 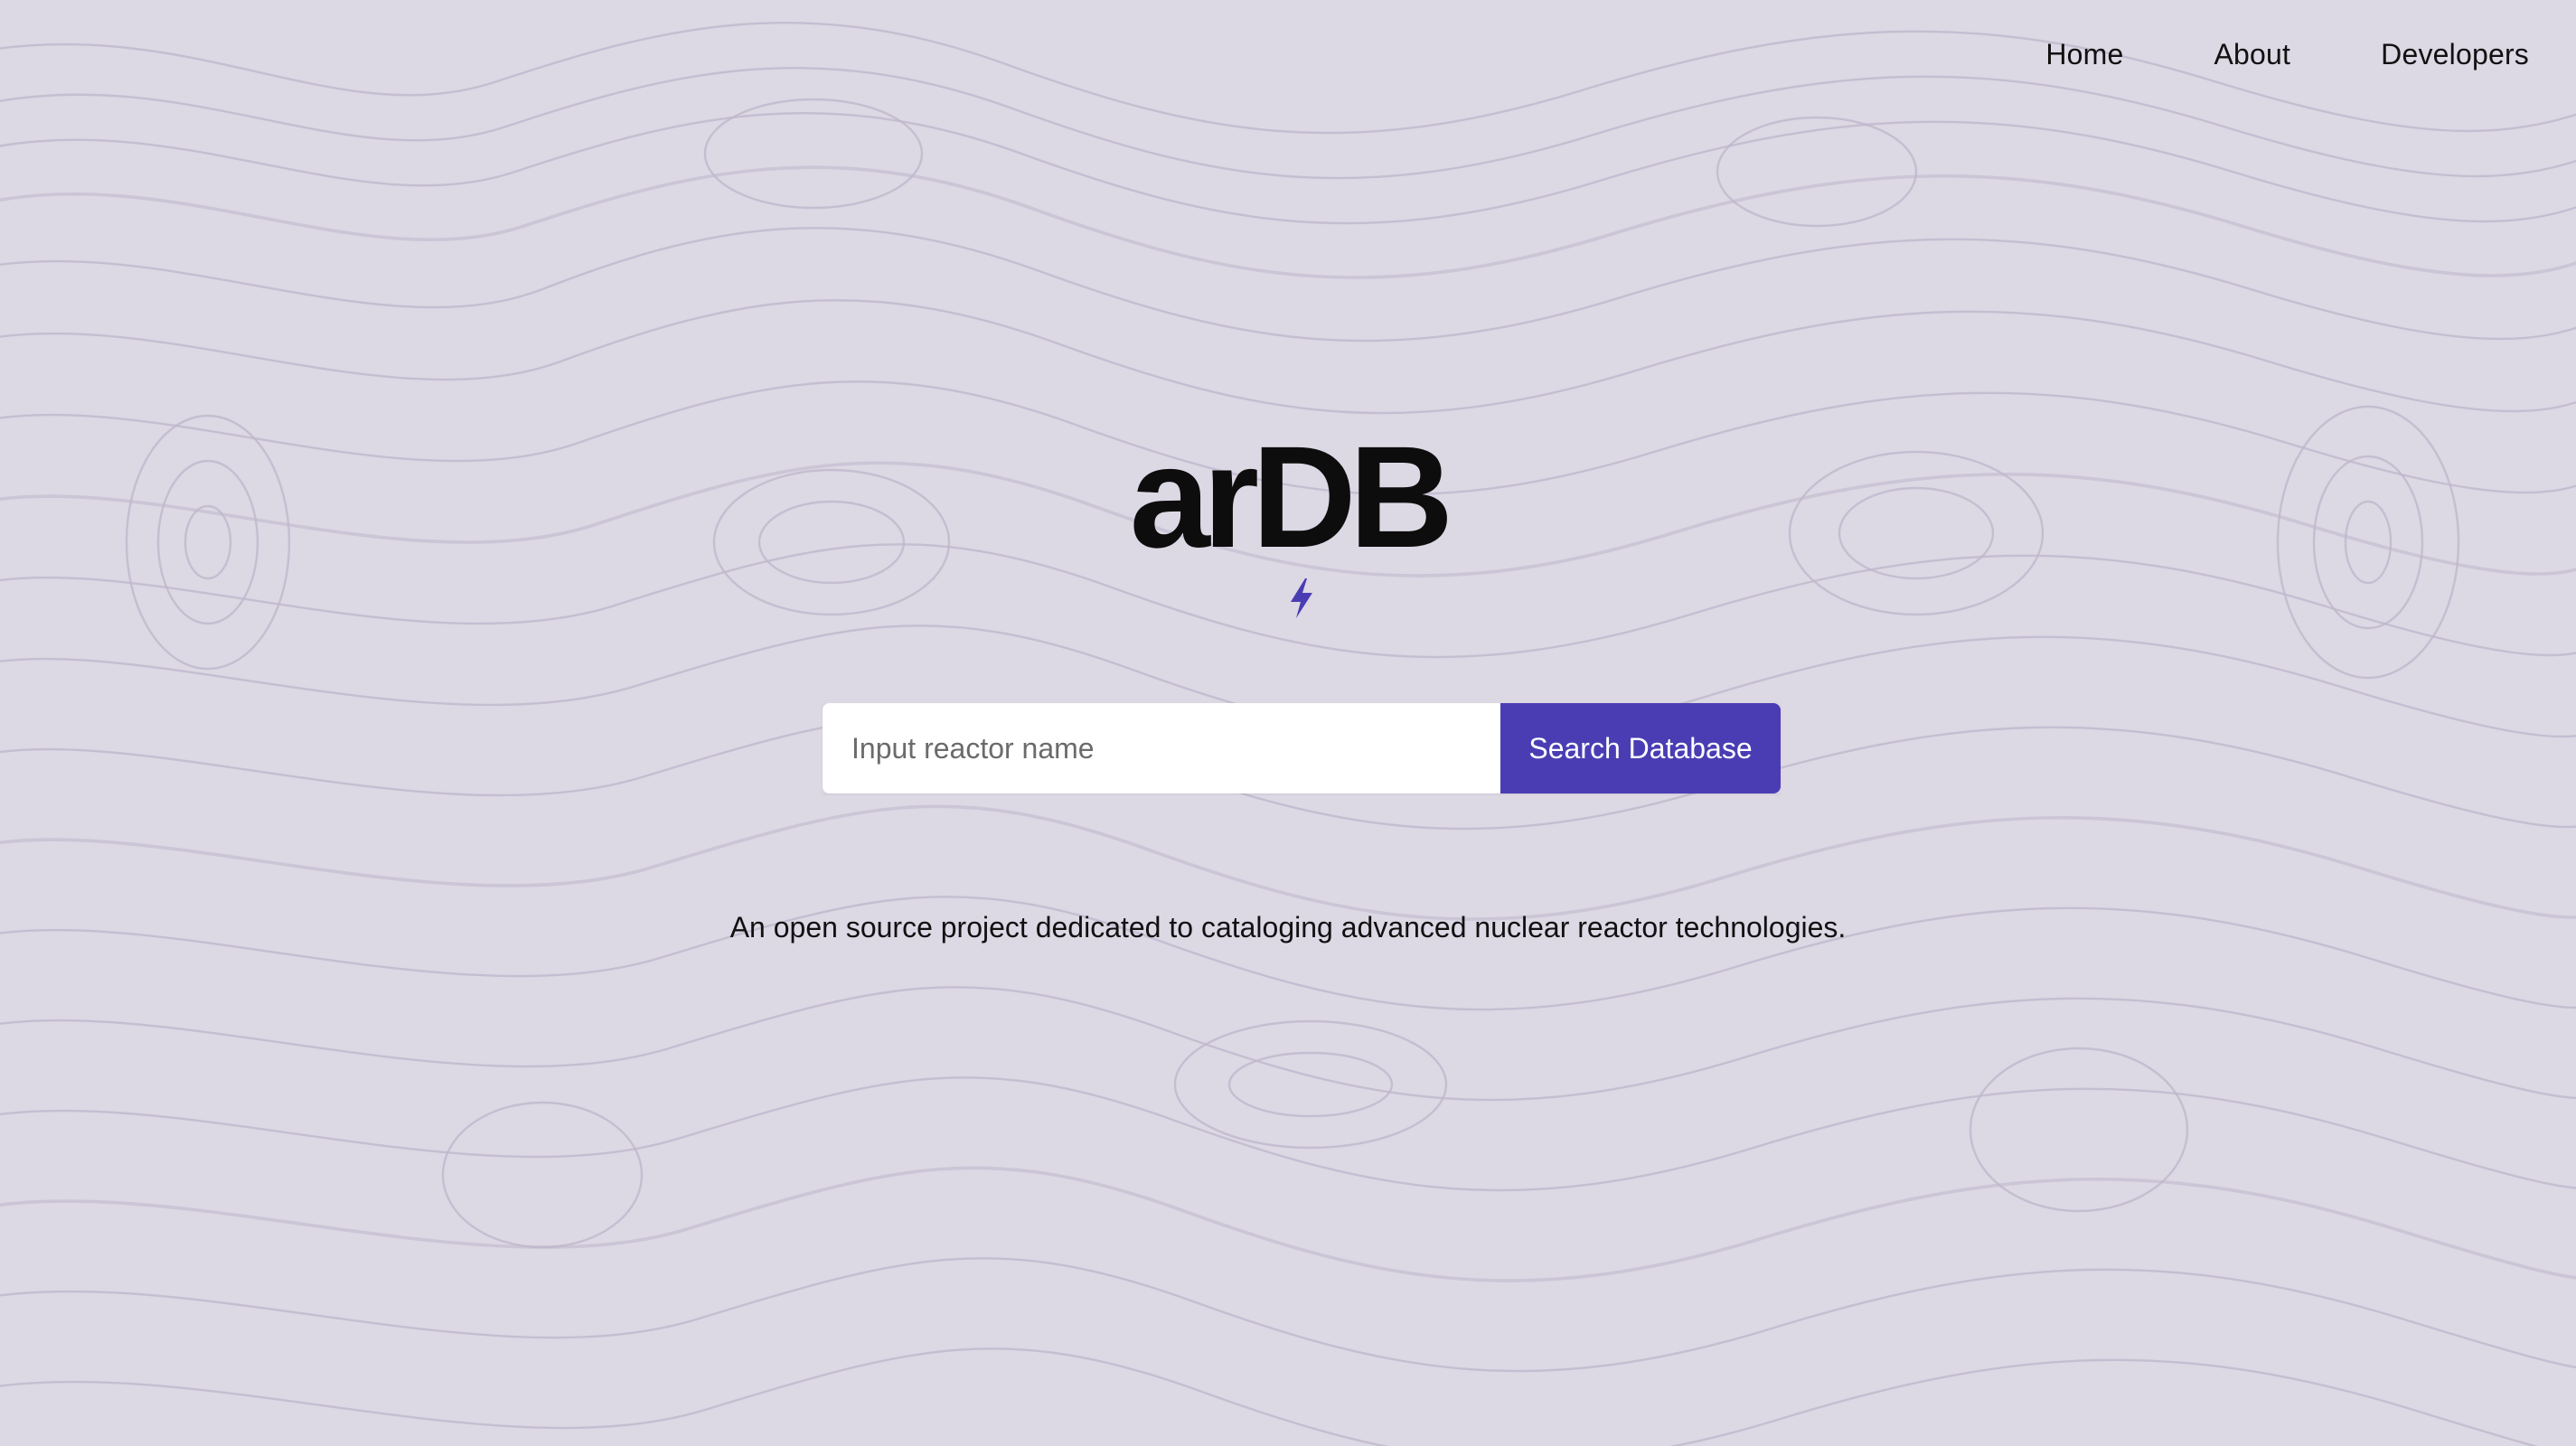 I want to click on reactor-search-form: Search Database, so click(x=1302, y=748).